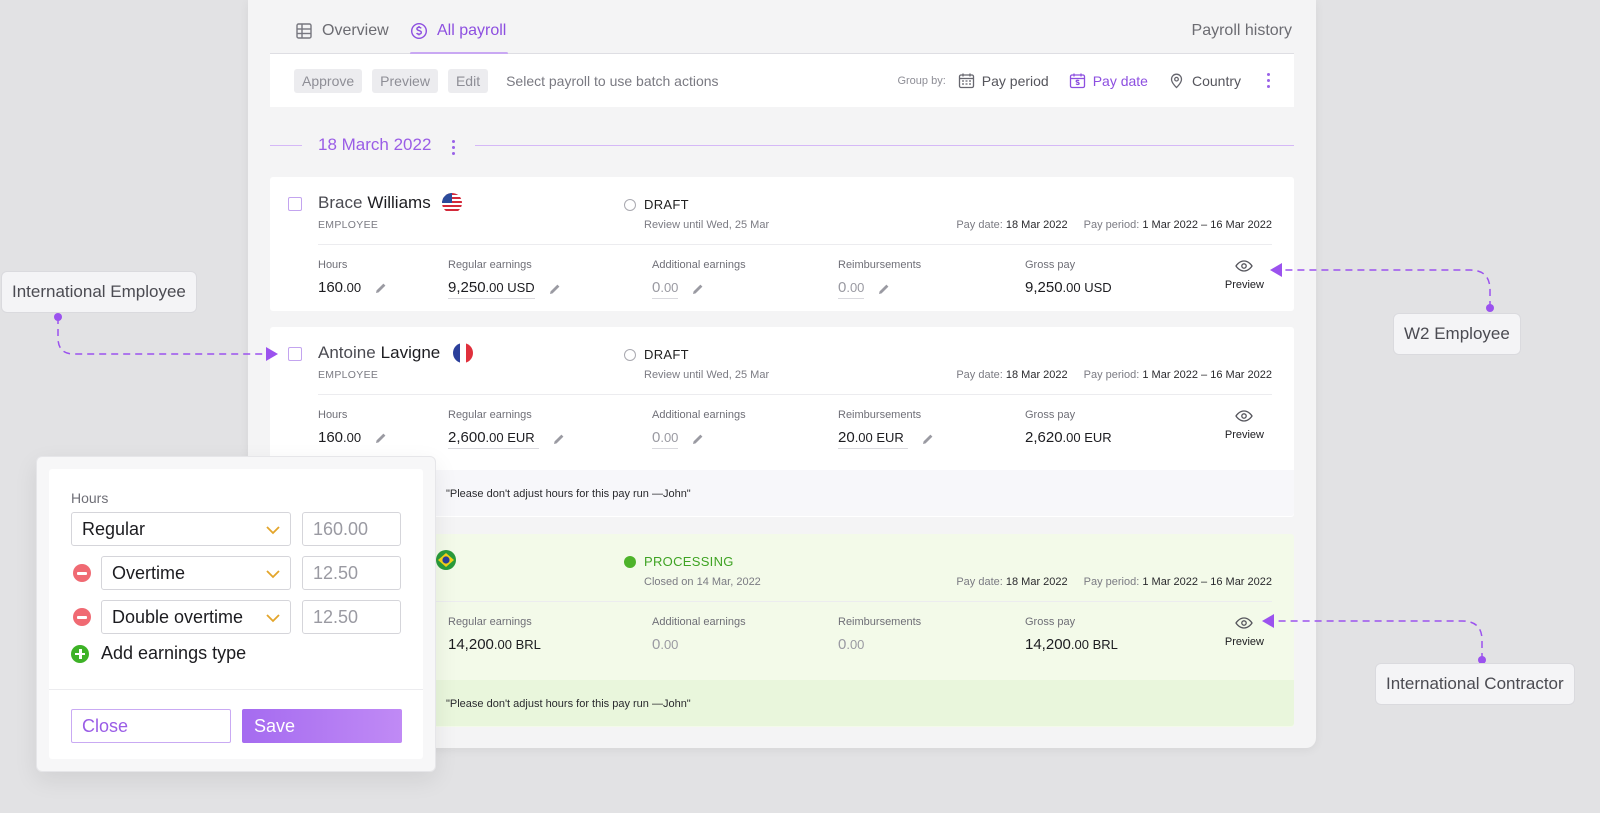 The height and width of the screenshot is (813, 1600). I want to click on hours-popover: Hours Regular Overtime Double overtime, so click(236, 614).